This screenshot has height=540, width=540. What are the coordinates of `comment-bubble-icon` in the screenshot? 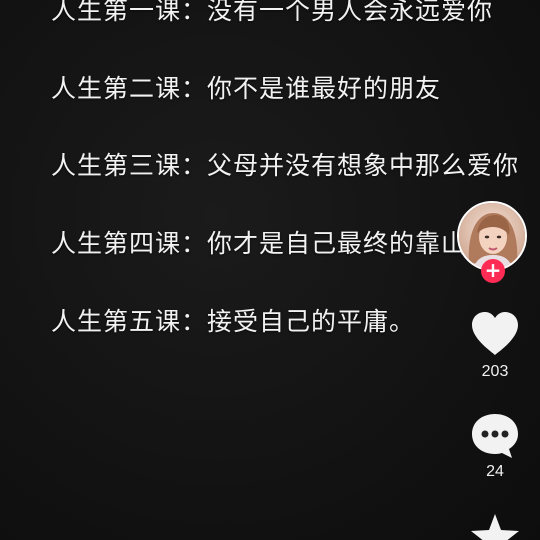 It's located at (495, 436).